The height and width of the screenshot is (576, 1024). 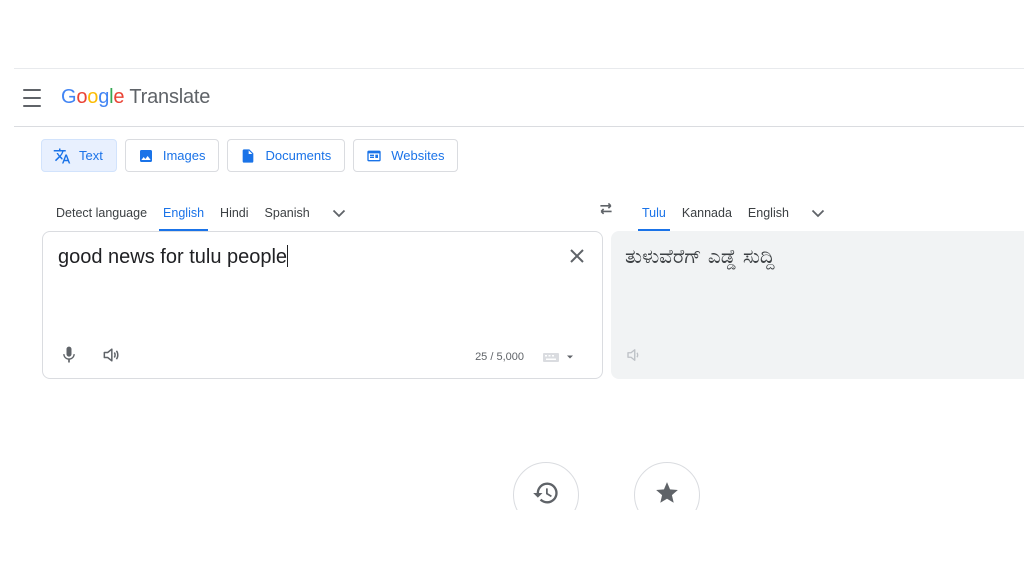 What do you see at coordinates (91, 155) in the screenshot?
I see `mode-label: Text` at bounding box center [91, 155].